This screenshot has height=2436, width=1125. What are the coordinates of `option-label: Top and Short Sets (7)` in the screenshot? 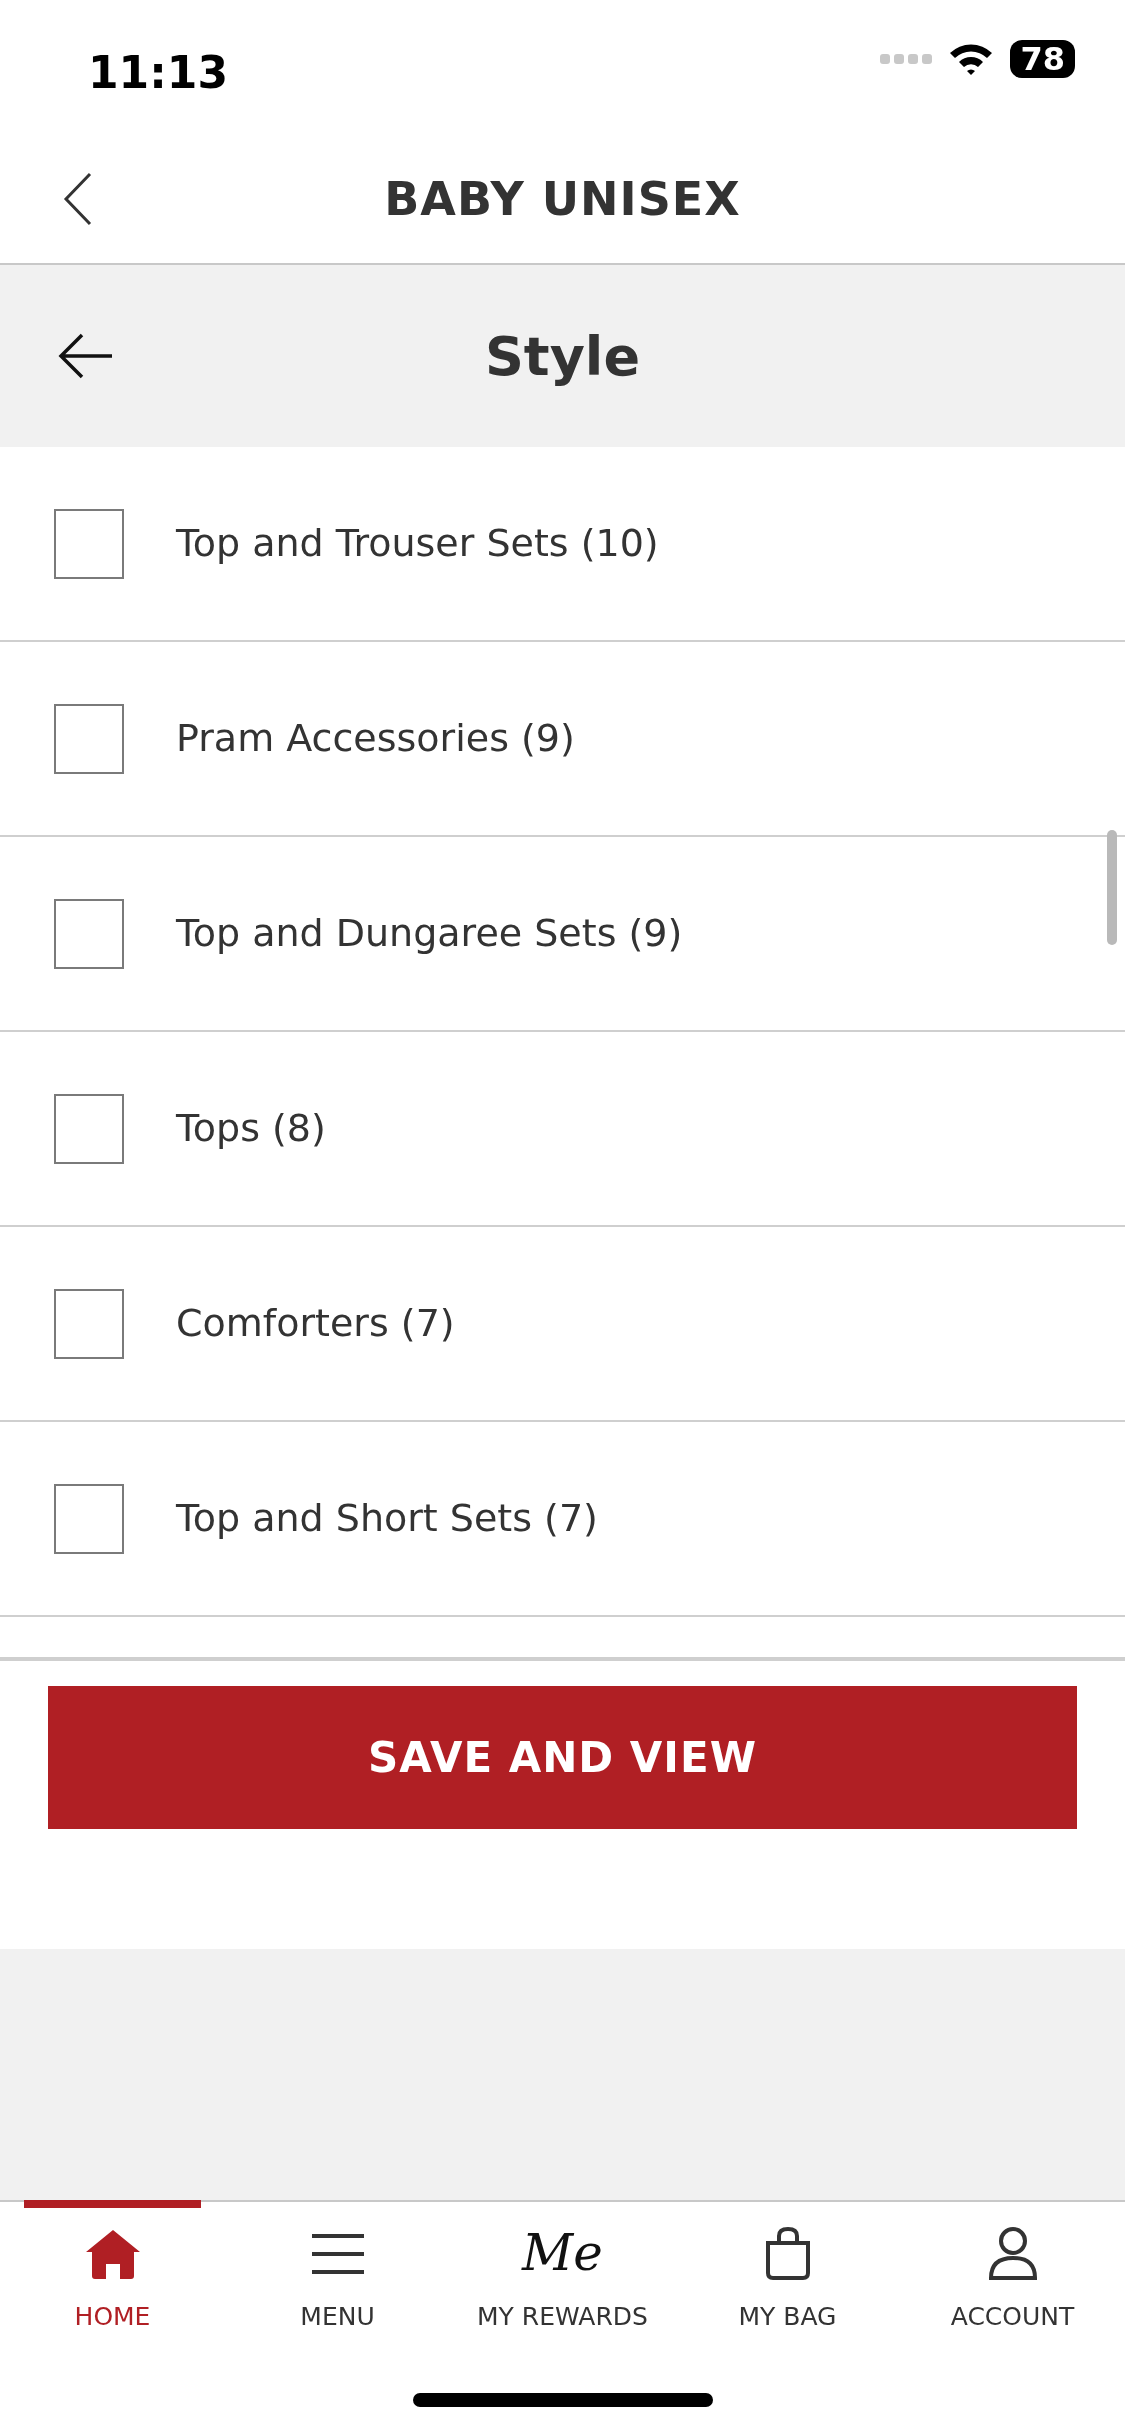 It's located at (387, 1518).